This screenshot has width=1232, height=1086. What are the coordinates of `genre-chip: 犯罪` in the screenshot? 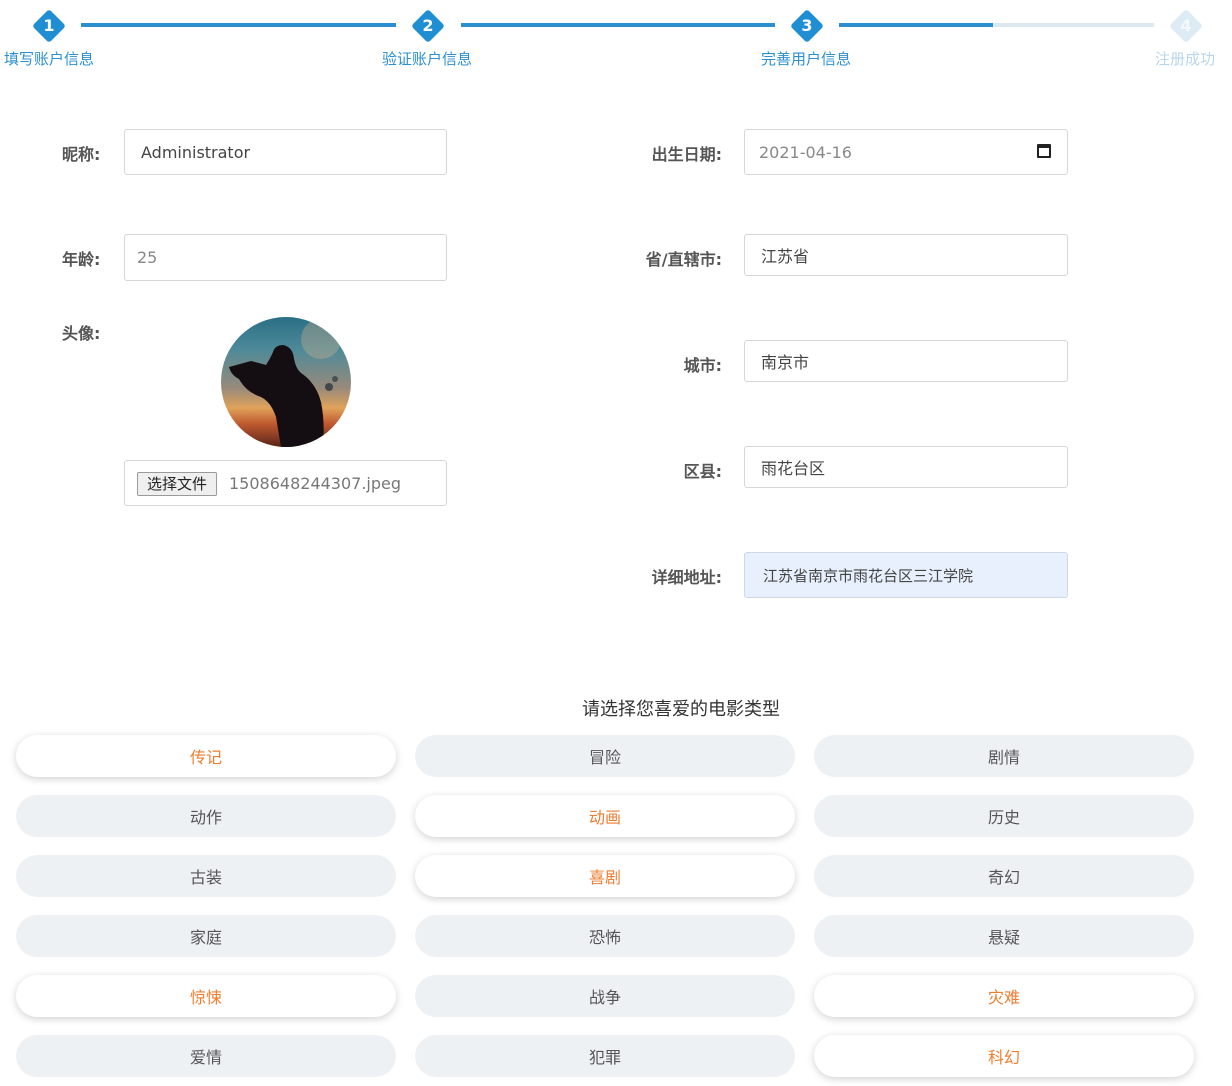 It's located at (605, 1056).